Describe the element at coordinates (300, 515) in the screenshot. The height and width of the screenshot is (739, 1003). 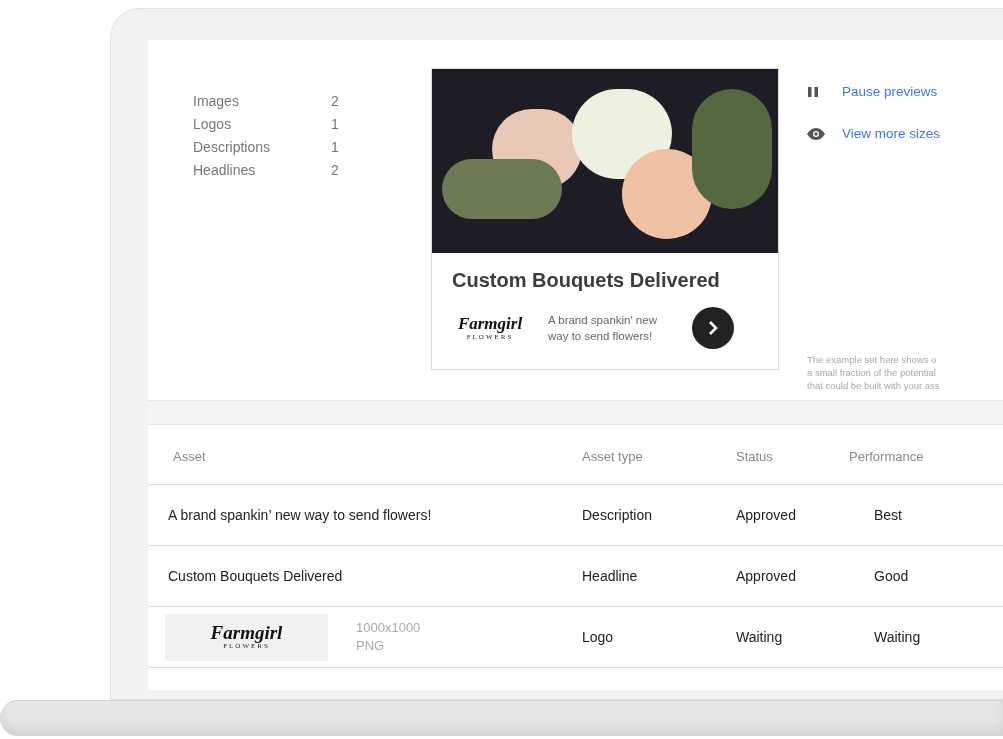
I see `table-cell-text: A brand spankin’ new way to send flowers!` at that location.